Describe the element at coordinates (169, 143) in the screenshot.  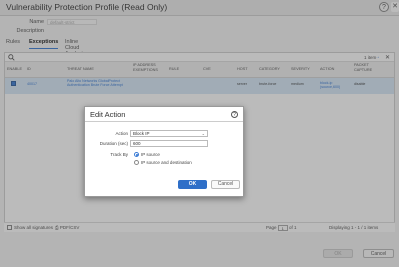
I see `duration-field: 600` at that location.